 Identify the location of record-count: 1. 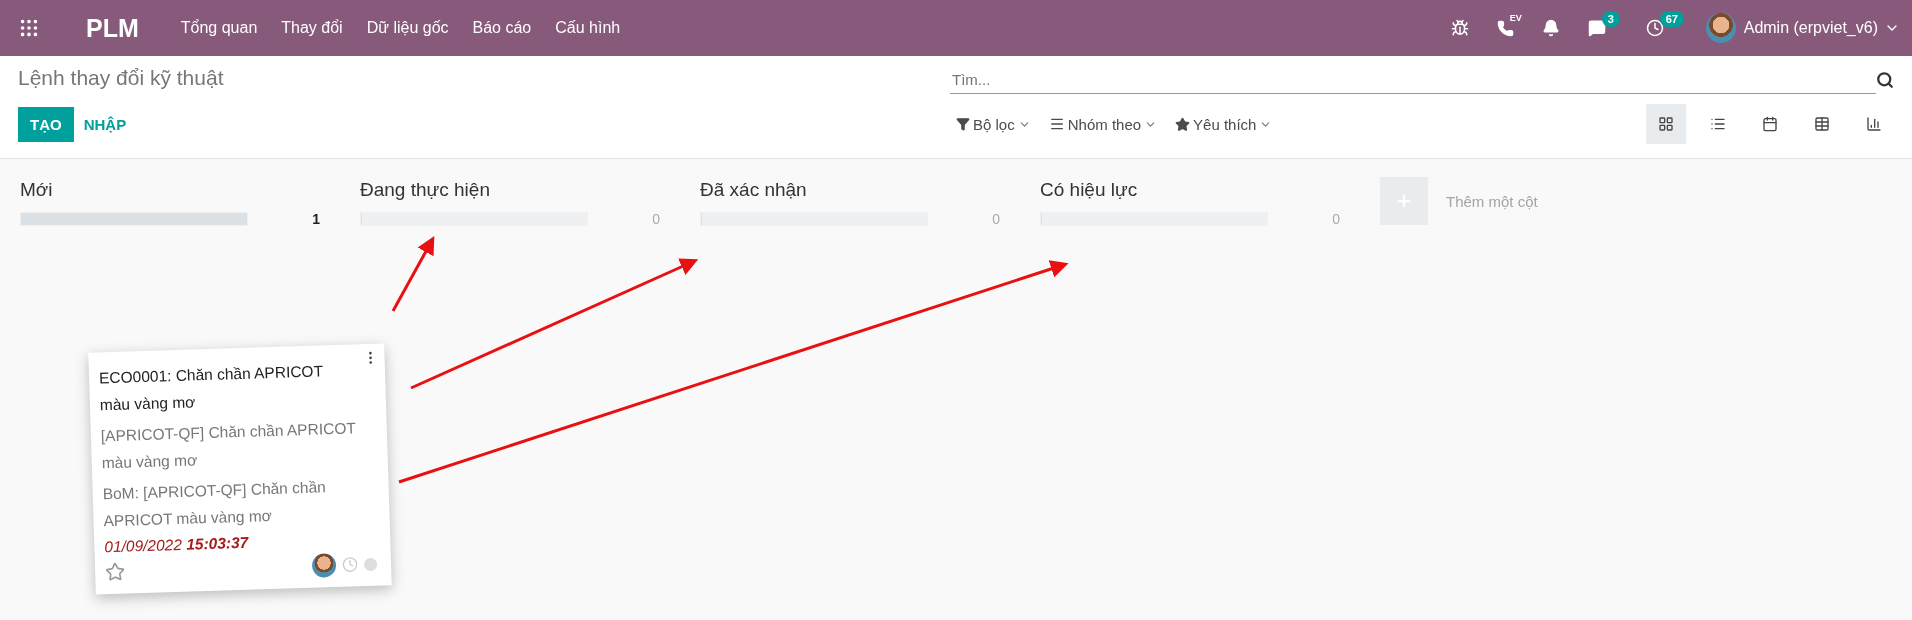
(316, 219).